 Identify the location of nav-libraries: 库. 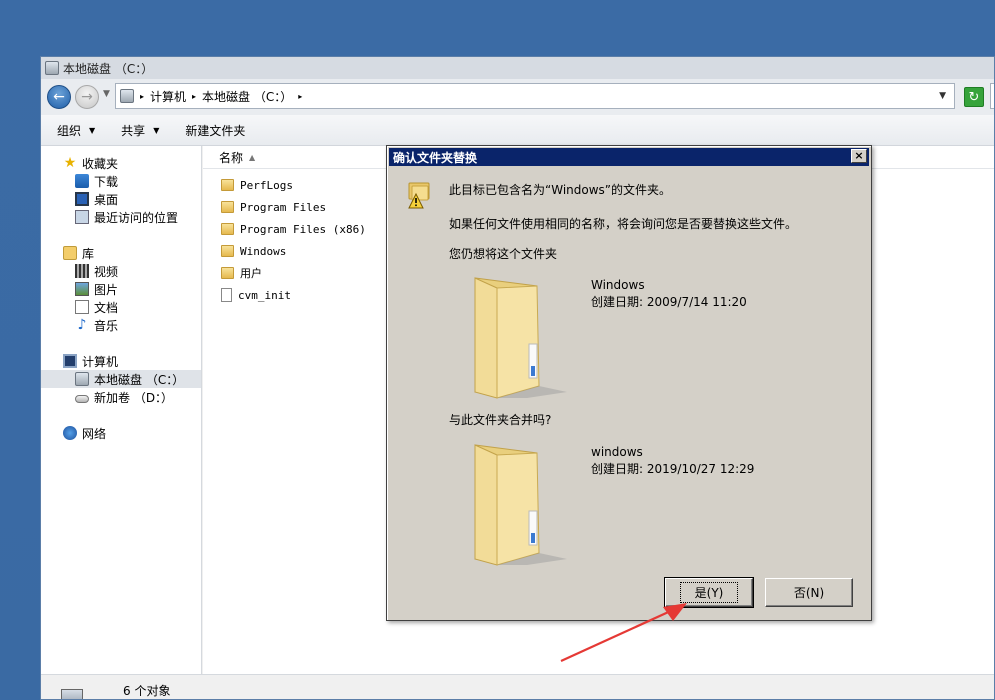
(121, 253).